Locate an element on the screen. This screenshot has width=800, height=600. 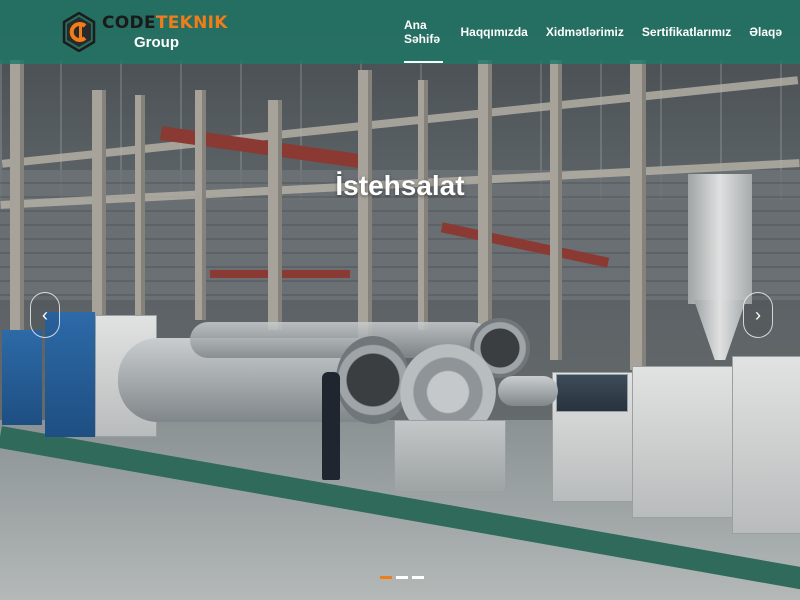
chevron-left-icon: ‹ is located at coordinates (45, 314).